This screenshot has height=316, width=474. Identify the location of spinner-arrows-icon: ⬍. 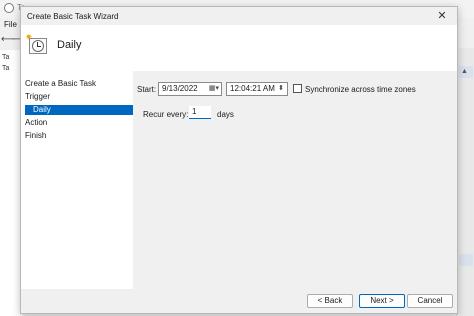
(281, 89).